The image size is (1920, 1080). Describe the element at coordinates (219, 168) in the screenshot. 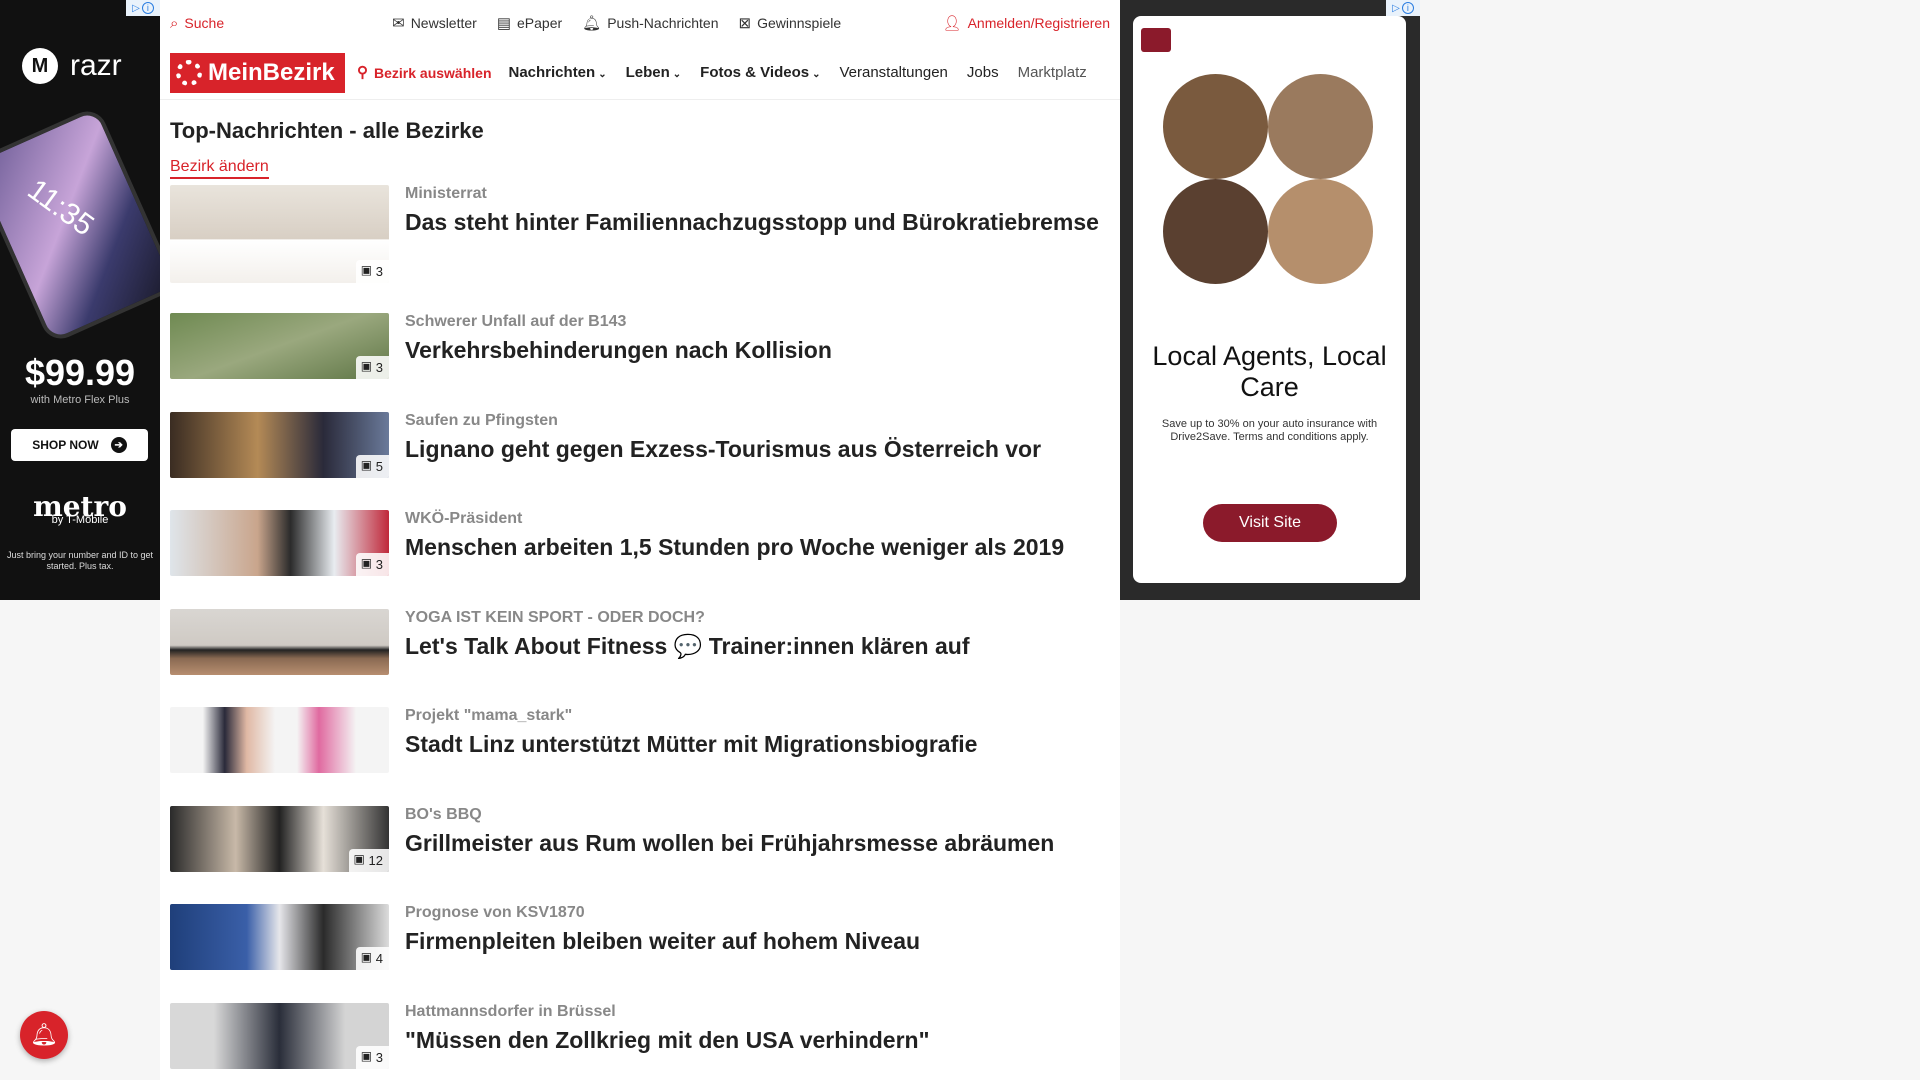

I see `change-bezirk-link: Bezirk ändern` at that location.